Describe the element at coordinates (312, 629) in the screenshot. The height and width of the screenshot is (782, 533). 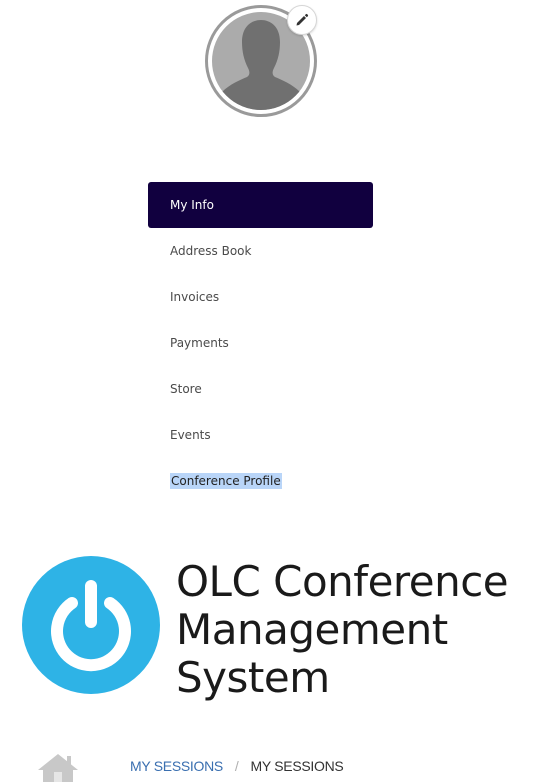
I see `logo-line-2: Management` at that location.